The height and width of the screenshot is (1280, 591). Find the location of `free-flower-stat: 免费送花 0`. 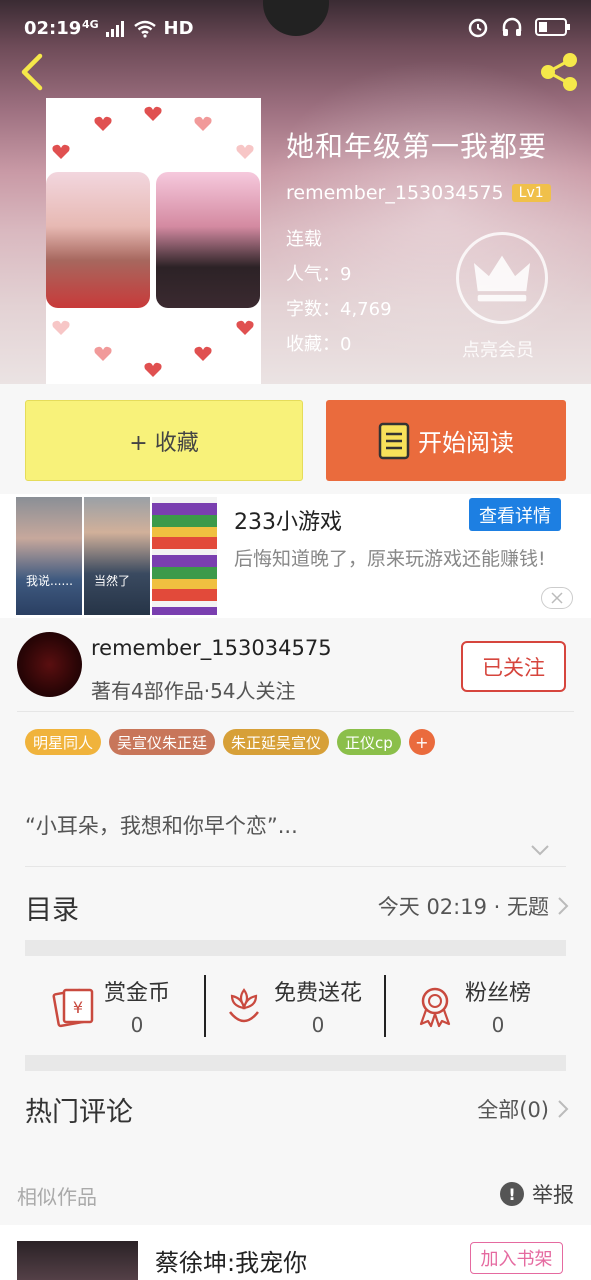

free-flower-stat: 免费送花 0 is located at coordinates (292, 1006).